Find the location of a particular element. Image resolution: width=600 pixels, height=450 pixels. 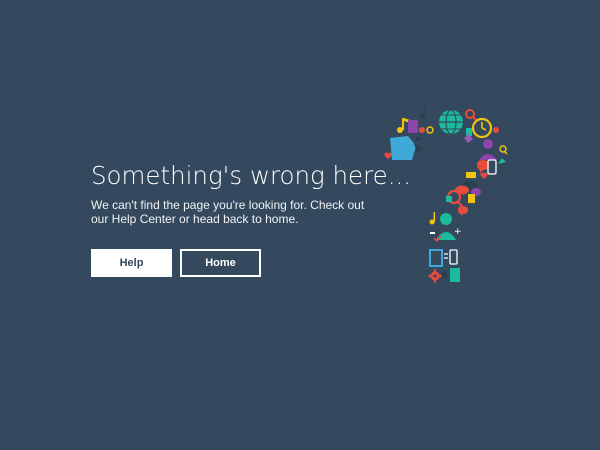

help-button: Help is located at coordinates (131, 263).